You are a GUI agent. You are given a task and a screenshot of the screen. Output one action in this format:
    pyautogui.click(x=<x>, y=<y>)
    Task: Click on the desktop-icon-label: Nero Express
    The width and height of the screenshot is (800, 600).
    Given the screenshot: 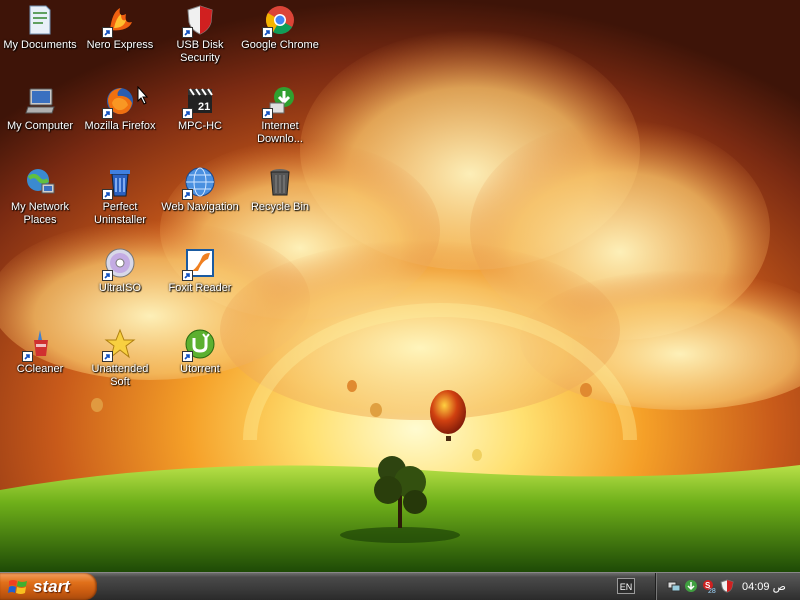 What is the action you would take?
    pyautogui.click(x=120, y=45)
    